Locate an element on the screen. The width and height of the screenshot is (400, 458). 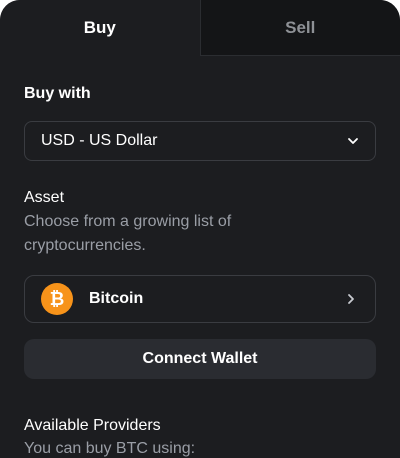
providers-heading: Available Providers is located at coordinates (92, 425).